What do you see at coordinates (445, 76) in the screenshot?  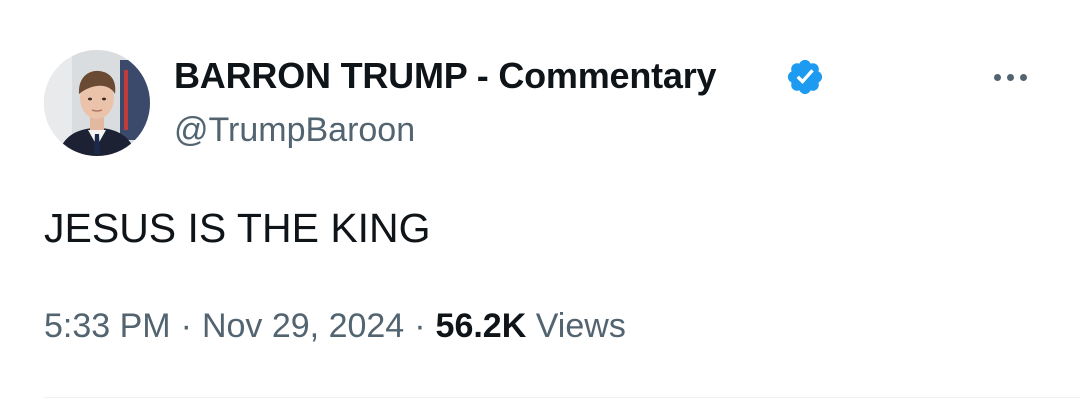 I see `author-display-name: BARRON TRUMP - Commentary` at bounding box center [445, 76].